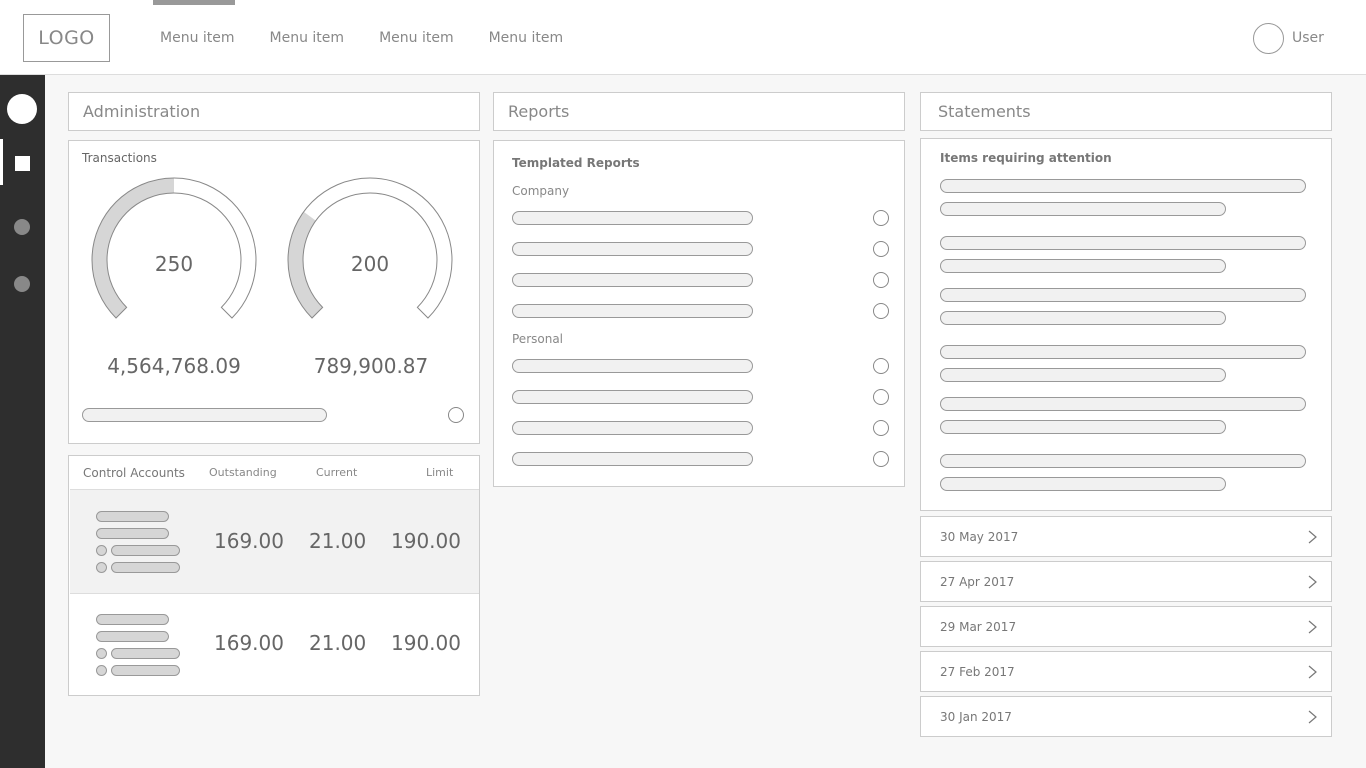 This screenshot has height=768, width=1366. I want to click on statement-date: 29 Mar 2017, so click(978, 627).